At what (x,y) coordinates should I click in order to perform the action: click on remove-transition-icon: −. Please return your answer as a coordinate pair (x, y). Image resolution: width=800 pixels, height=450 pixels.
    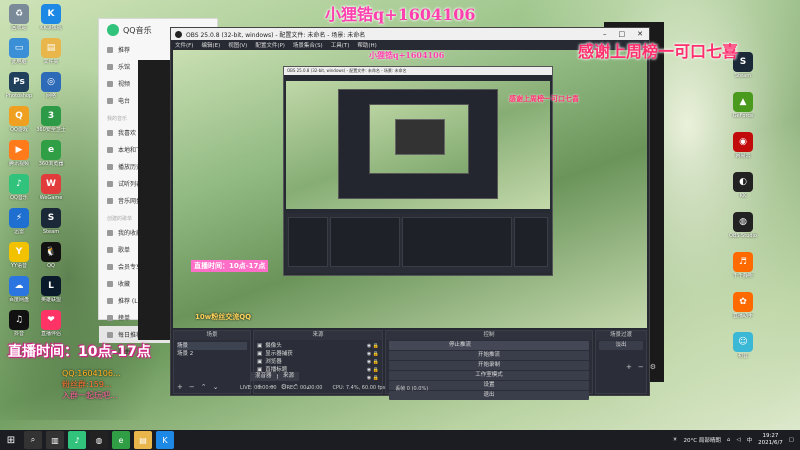
    Looking at the image, I should click on (641, 367).